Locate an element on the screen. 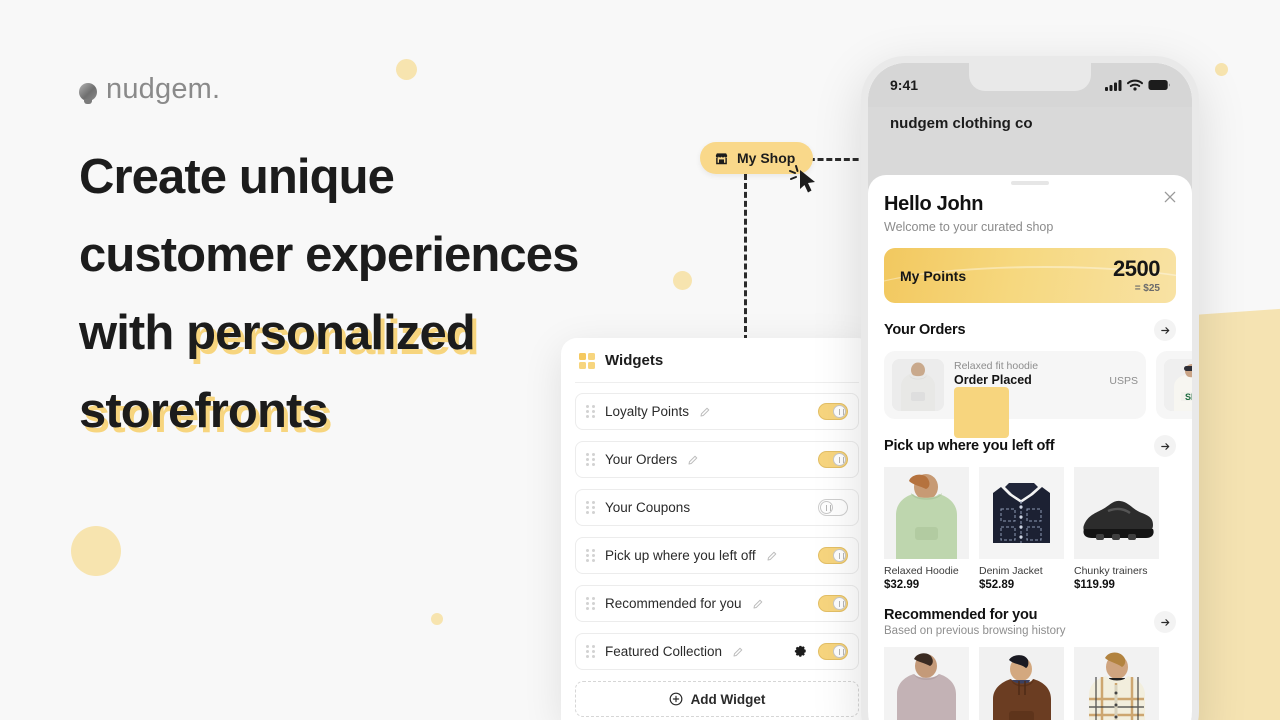 Image resolution: width=1280 pixels, height=720 pixels. phone-notch is located at coordinates (1030, 77).